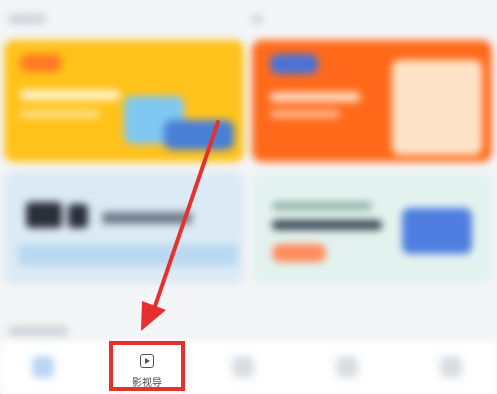 The image size is (497, 394). What do you see at coordinates (153, 316) in the screenshot?
I see `arrow-head` at bounding box center [153, 316].